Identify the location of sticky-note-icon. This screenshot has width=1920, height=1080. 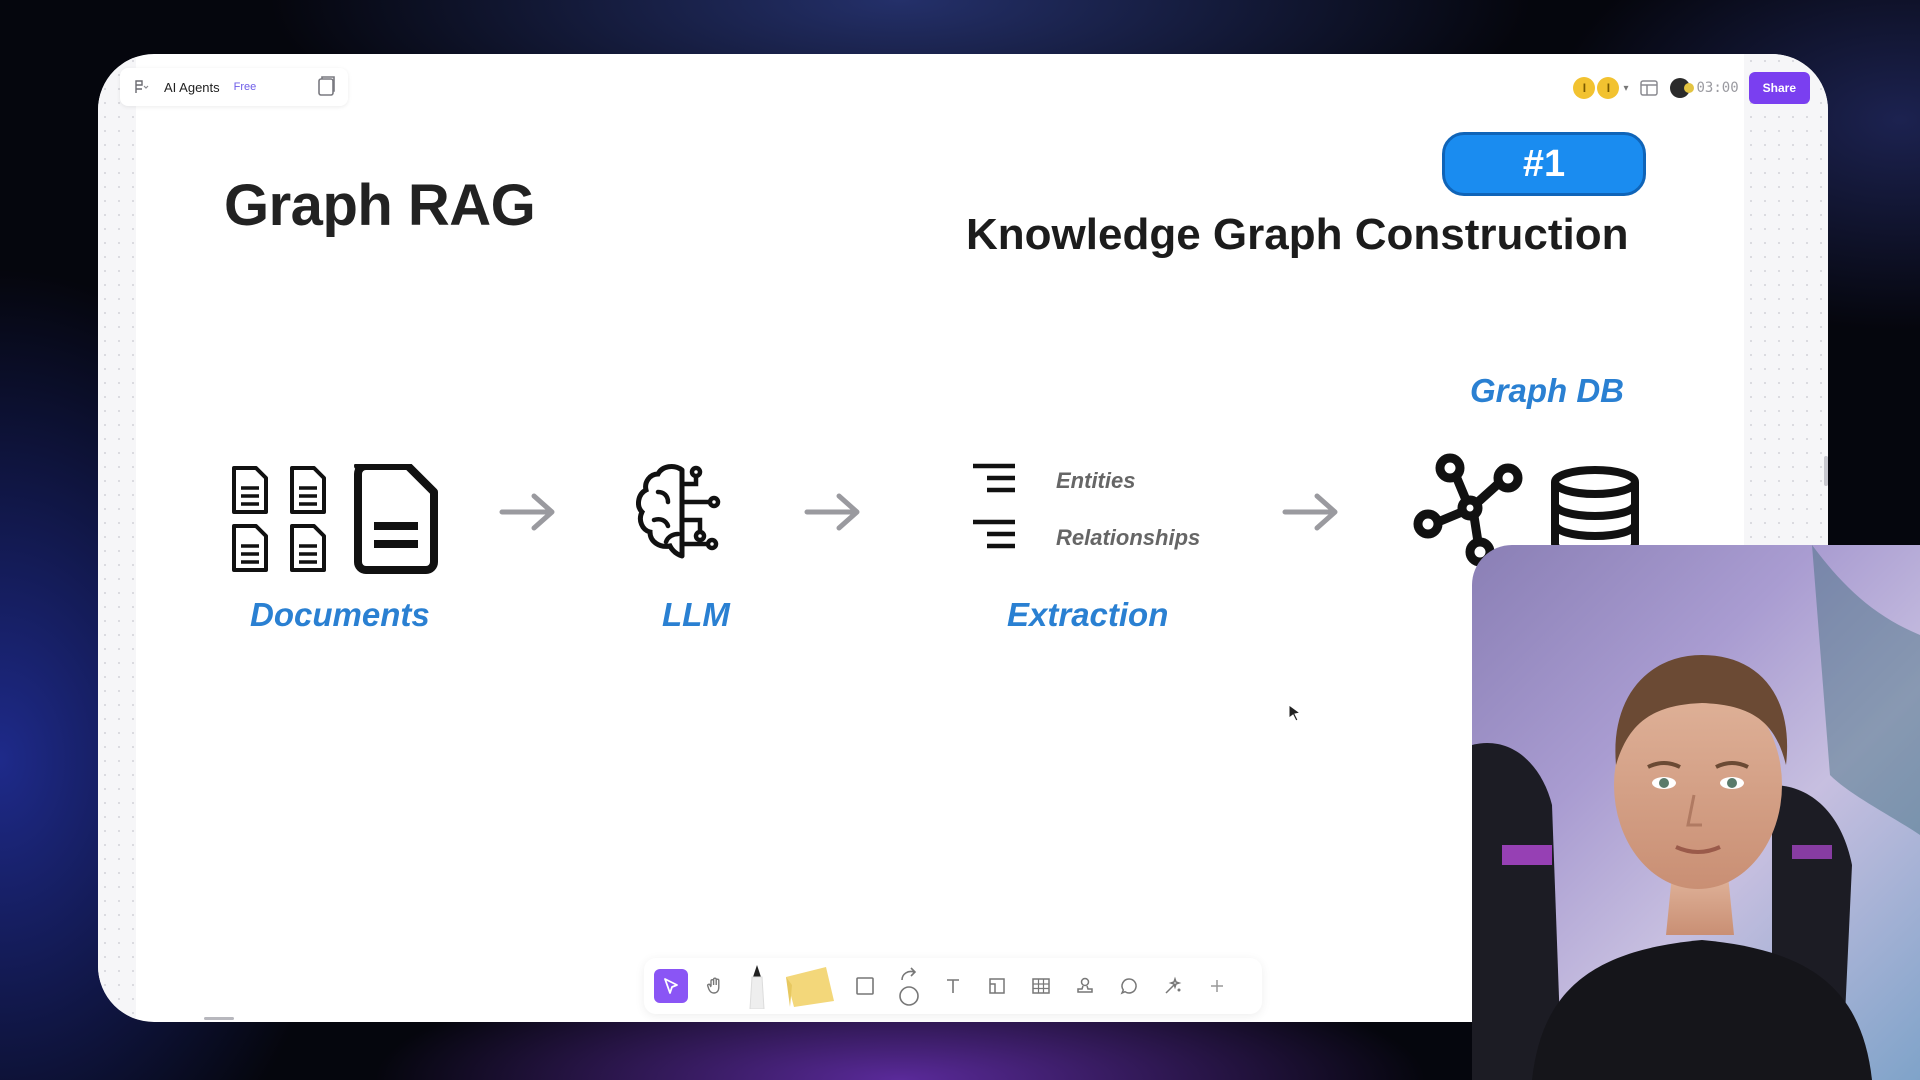
(810, 986).